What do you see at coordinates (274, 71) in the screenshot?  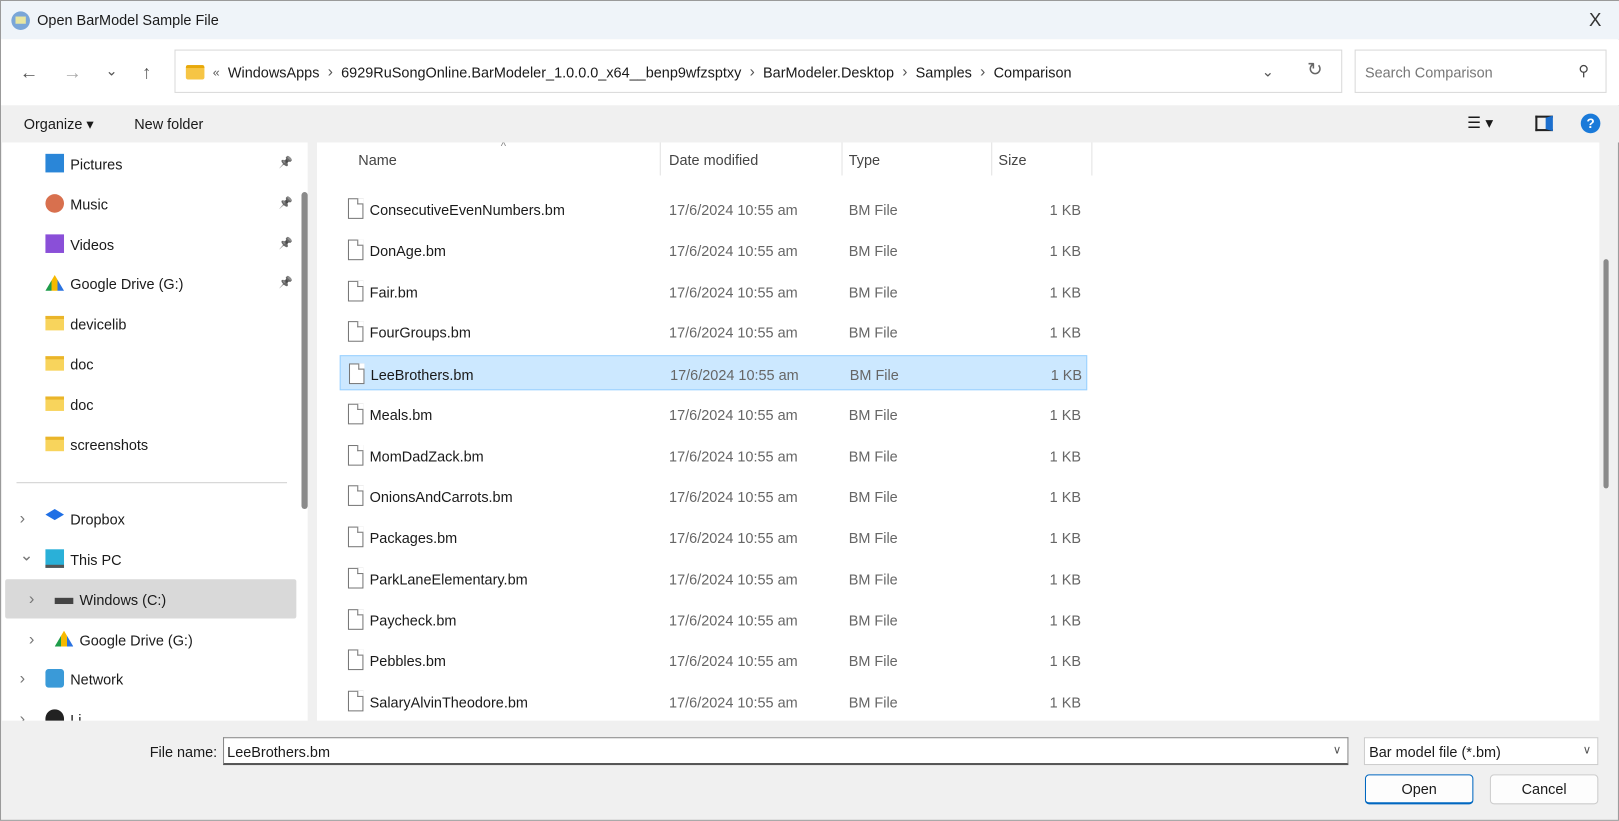 I see `breadcrumb-item: WindowsApps` at bounding box center [274, 71].